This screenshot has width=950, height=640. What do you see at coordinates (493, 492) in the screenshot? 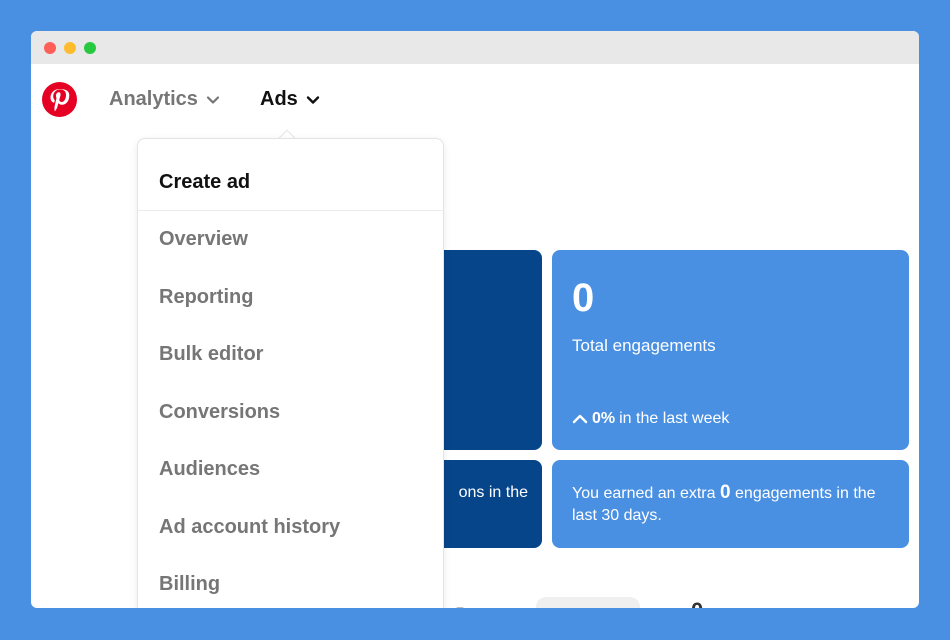
I see `dark-note-text: ons in the` at bounding box center [493, 492].